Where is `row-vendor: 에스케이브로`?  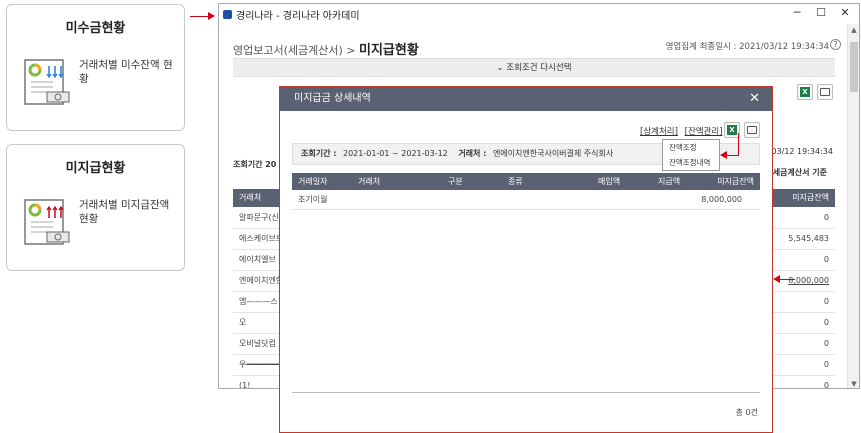
row-vendor: 에스케이브로 is located at coordinates (261, 238).